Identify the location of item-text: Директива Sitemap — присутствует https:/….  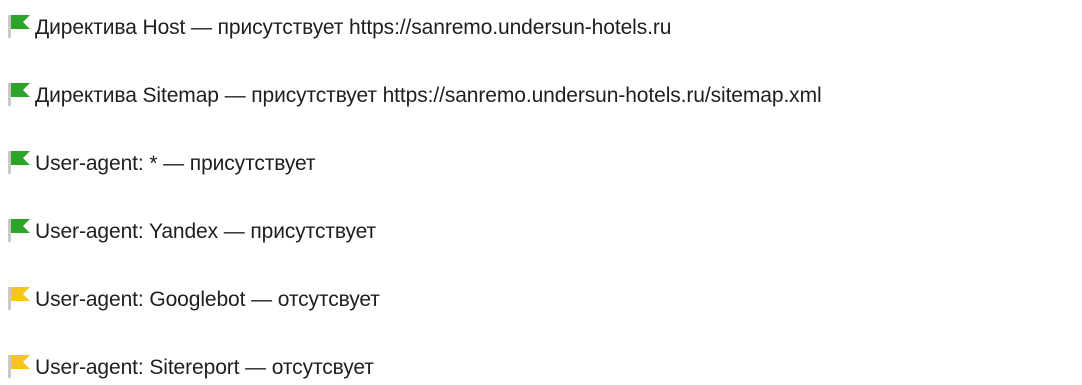
(428, 95).